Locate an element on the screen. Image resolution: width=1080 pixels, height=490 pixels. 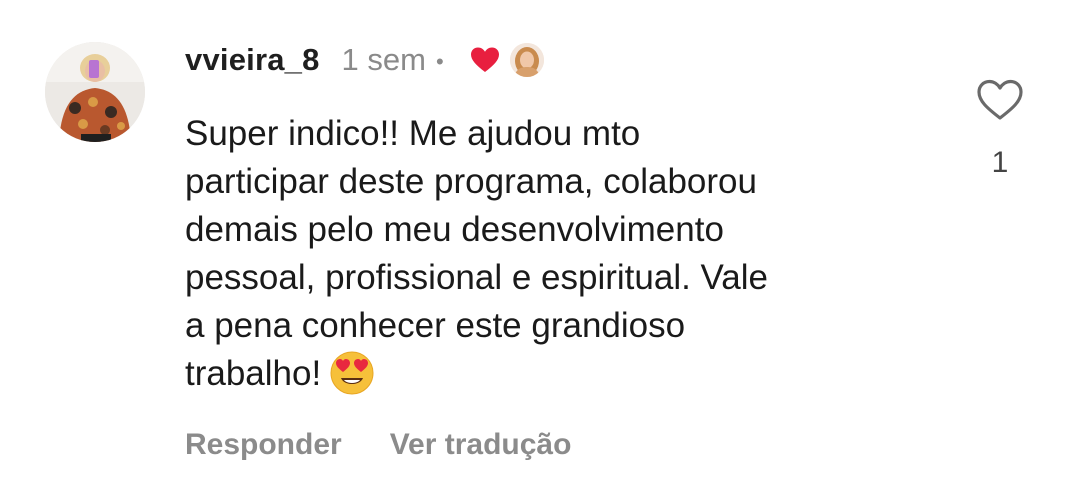
user-avatar is located at coordinates (95, 92).